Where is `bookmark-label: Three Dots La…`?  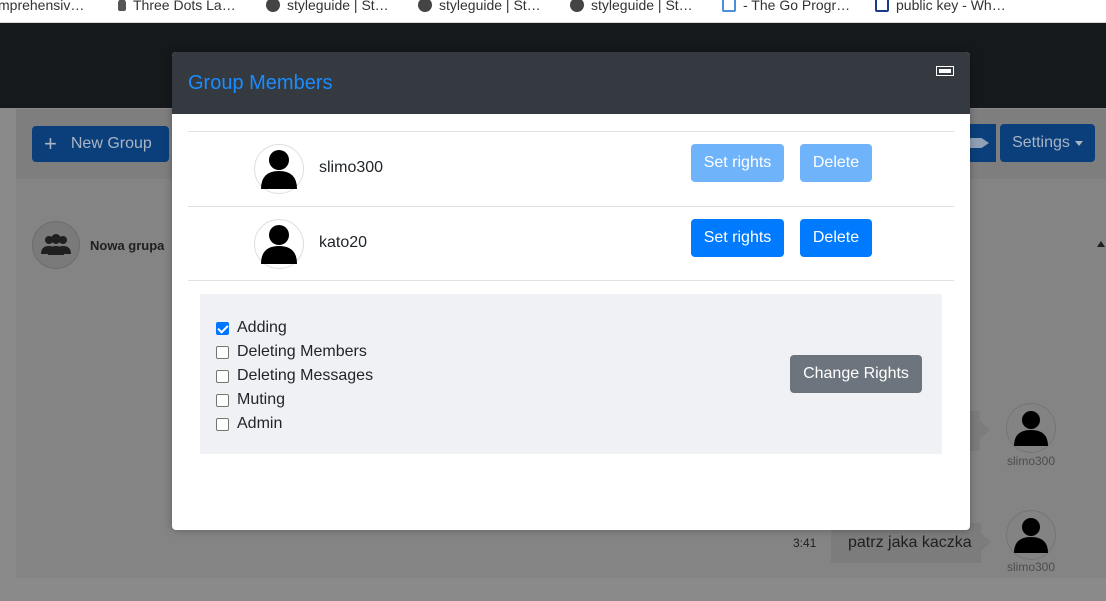
bookmark-label: Three Dots La… is located at coordinates (184, 6).